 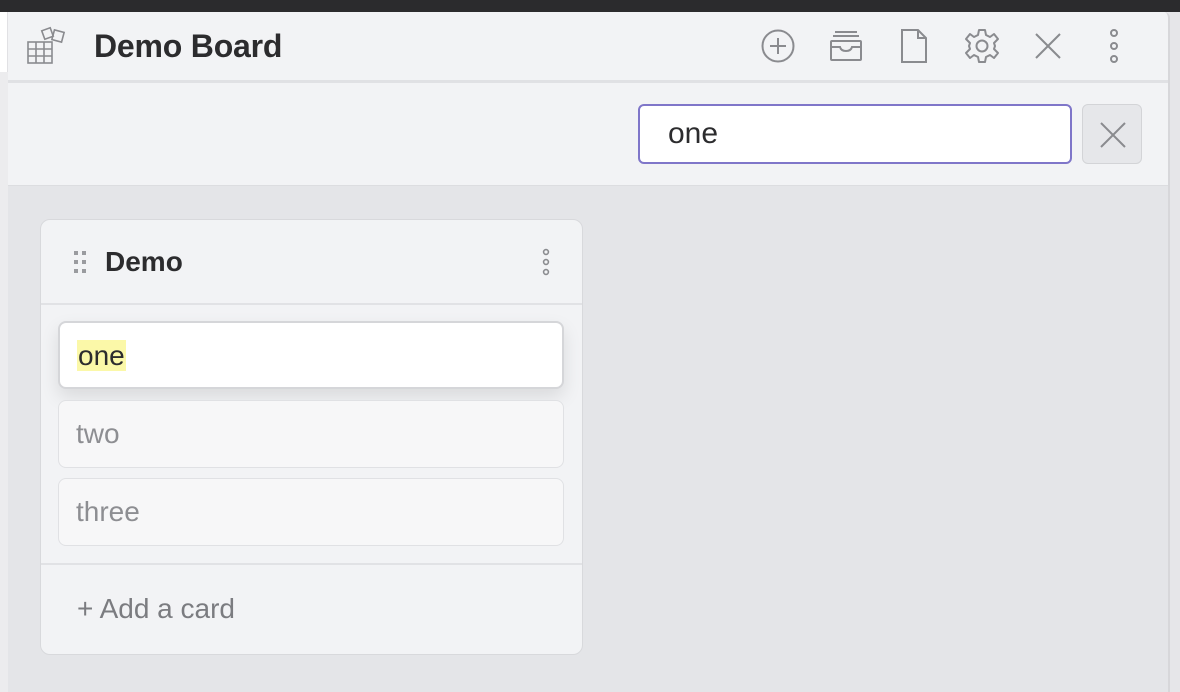 I want to click on card-one: one, so click(x=311, y=355).